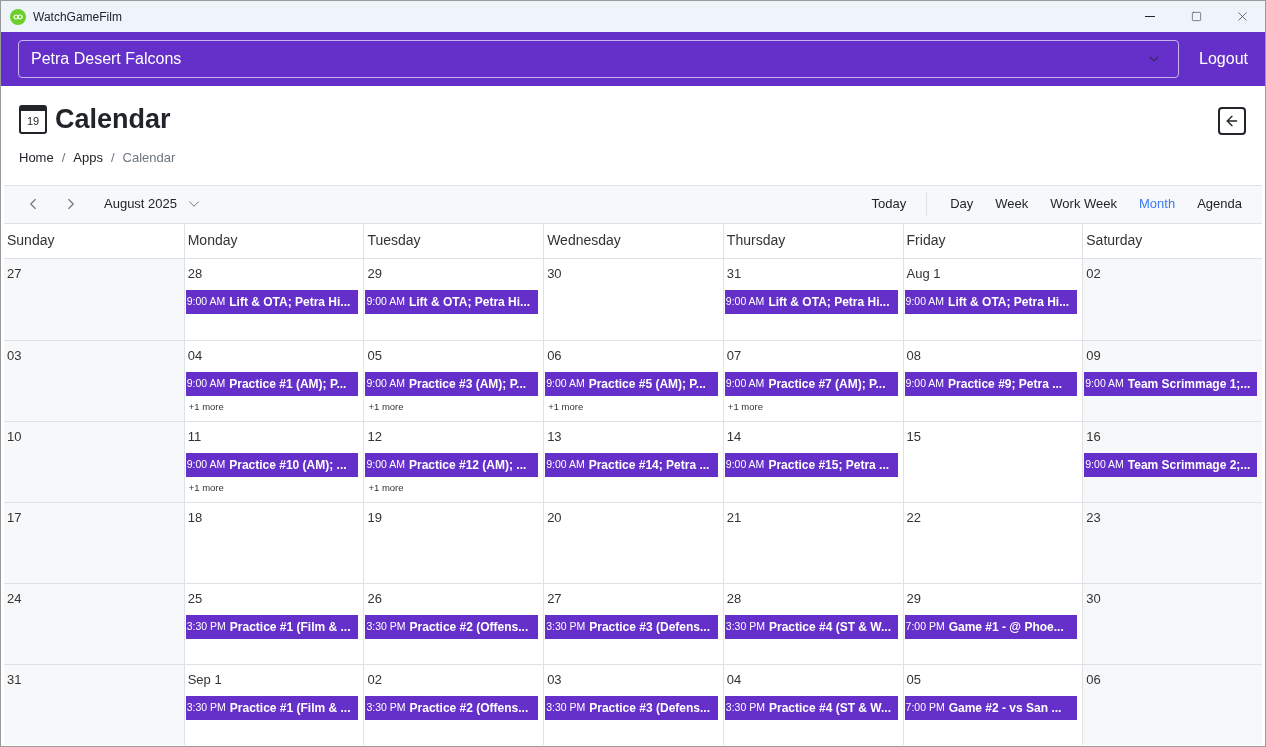 The image size is (1266, 747). What do you see at coordinates (1093, 517) in the screenshot?
I see `date-label: 23` at bounding box center [1093, 517].